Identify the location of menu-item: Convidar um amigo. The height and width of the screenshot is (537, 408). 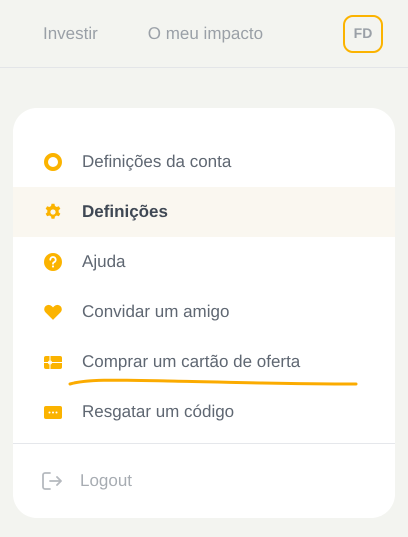
(204, 312).